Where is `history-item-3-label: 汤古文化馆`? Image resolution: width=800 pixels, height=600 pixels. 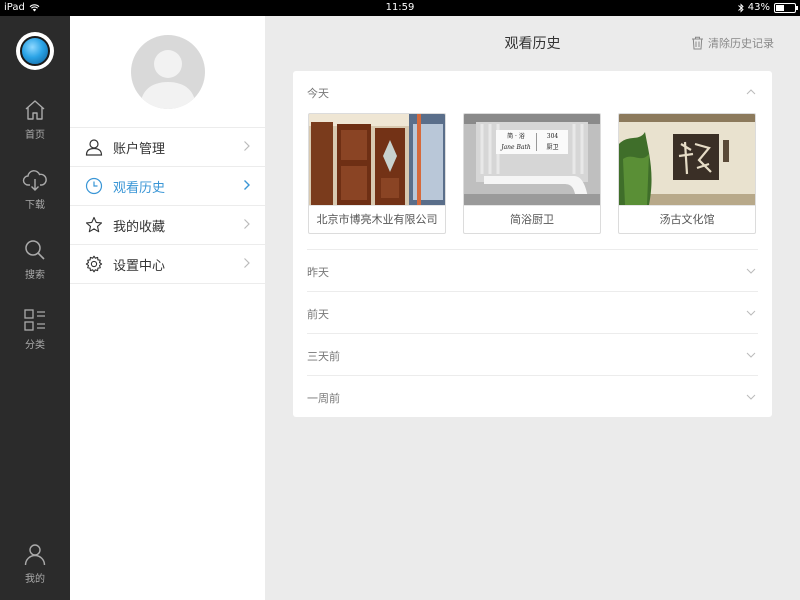
history-item-3-label: 汤古文化馆 is located at coordinates (687, 219).